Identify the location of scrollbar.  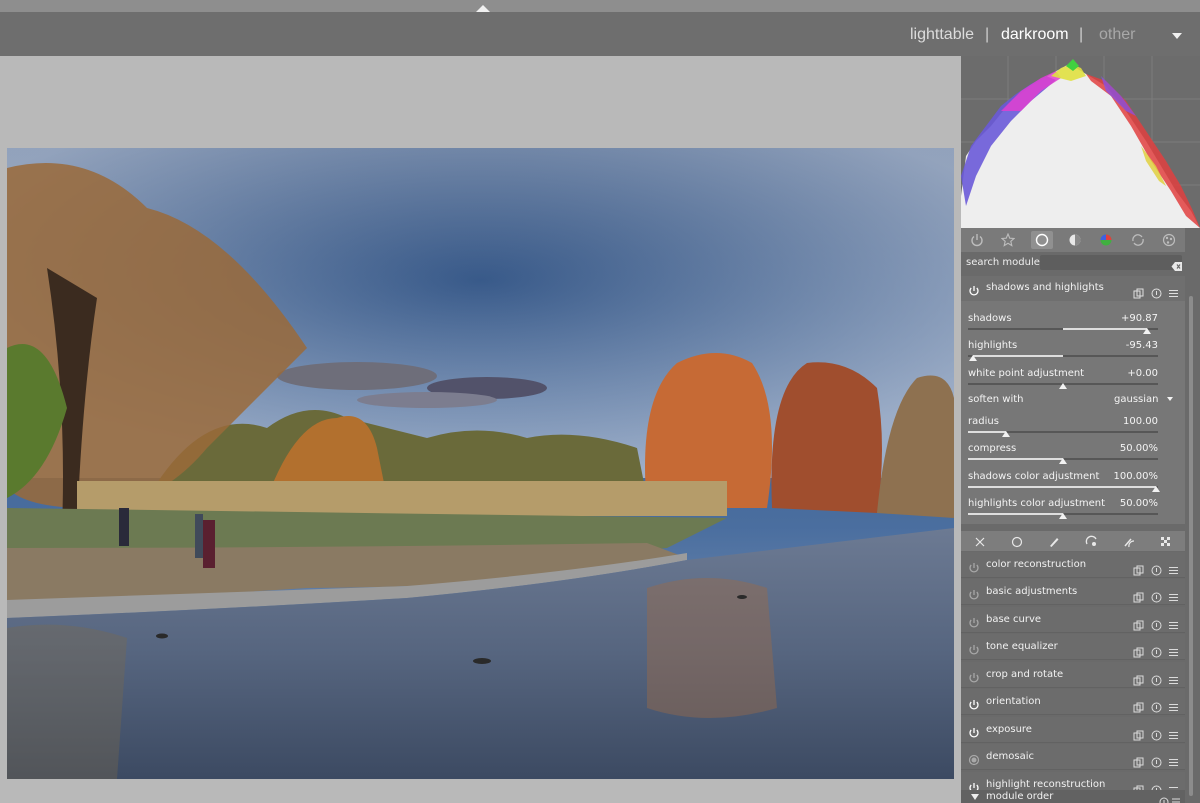
(1192, 539).